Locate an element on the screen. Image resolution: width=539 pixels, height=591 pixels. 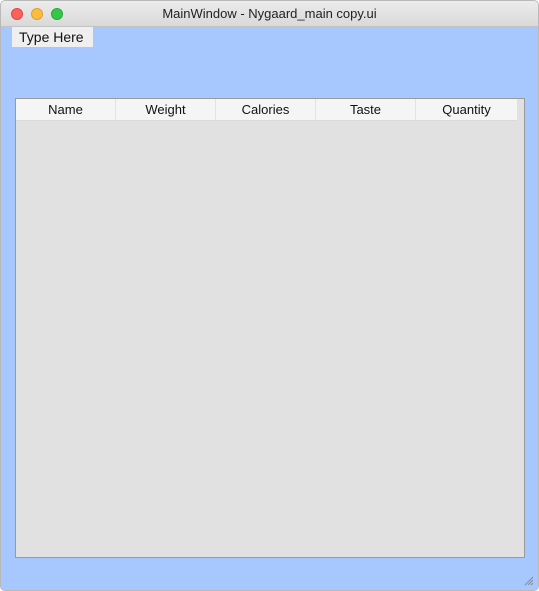
table-header: Name Weight Calories Taste Quantity is located at coordinates (266, 110).